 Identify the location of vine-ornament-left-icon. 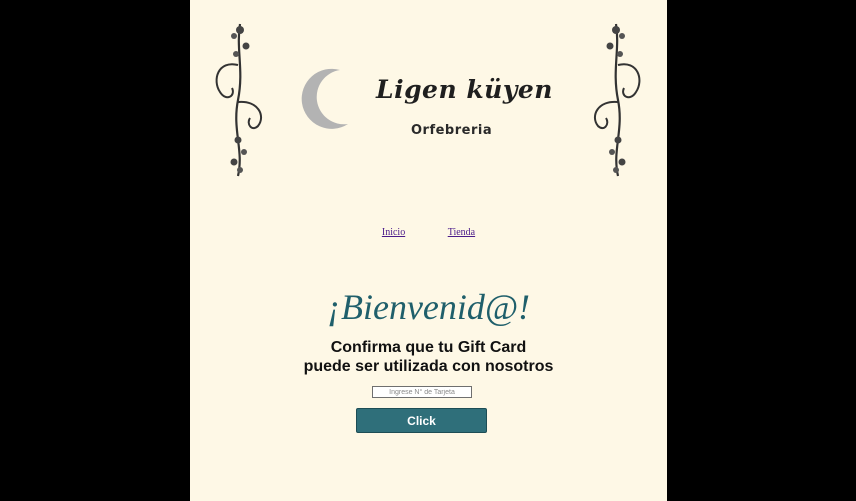
(239, 100).